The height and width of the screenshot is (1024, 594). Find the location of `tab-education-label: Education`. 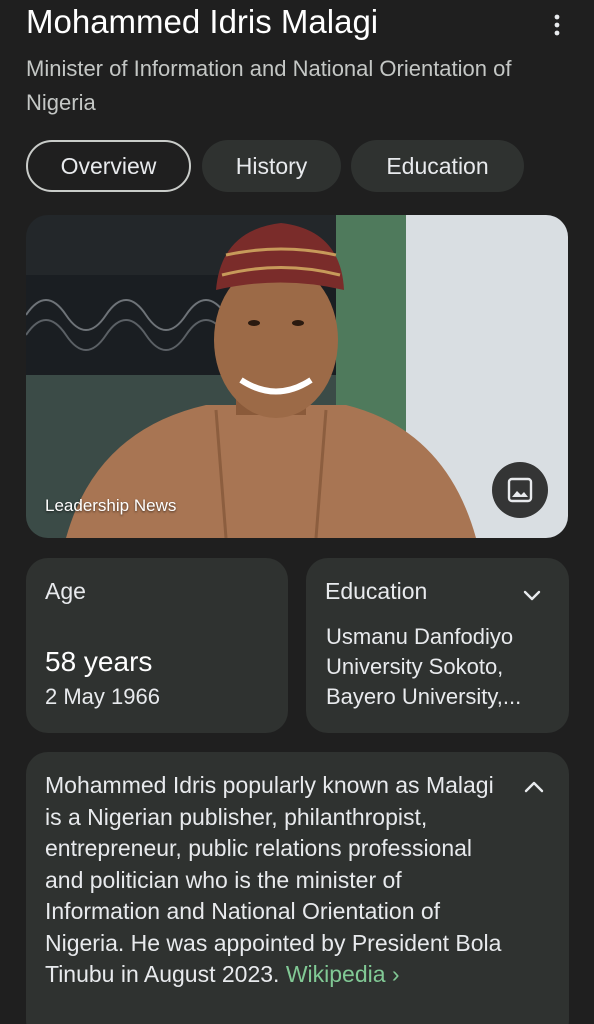

tab-education-label: Education is located at coordinates (437, 165).